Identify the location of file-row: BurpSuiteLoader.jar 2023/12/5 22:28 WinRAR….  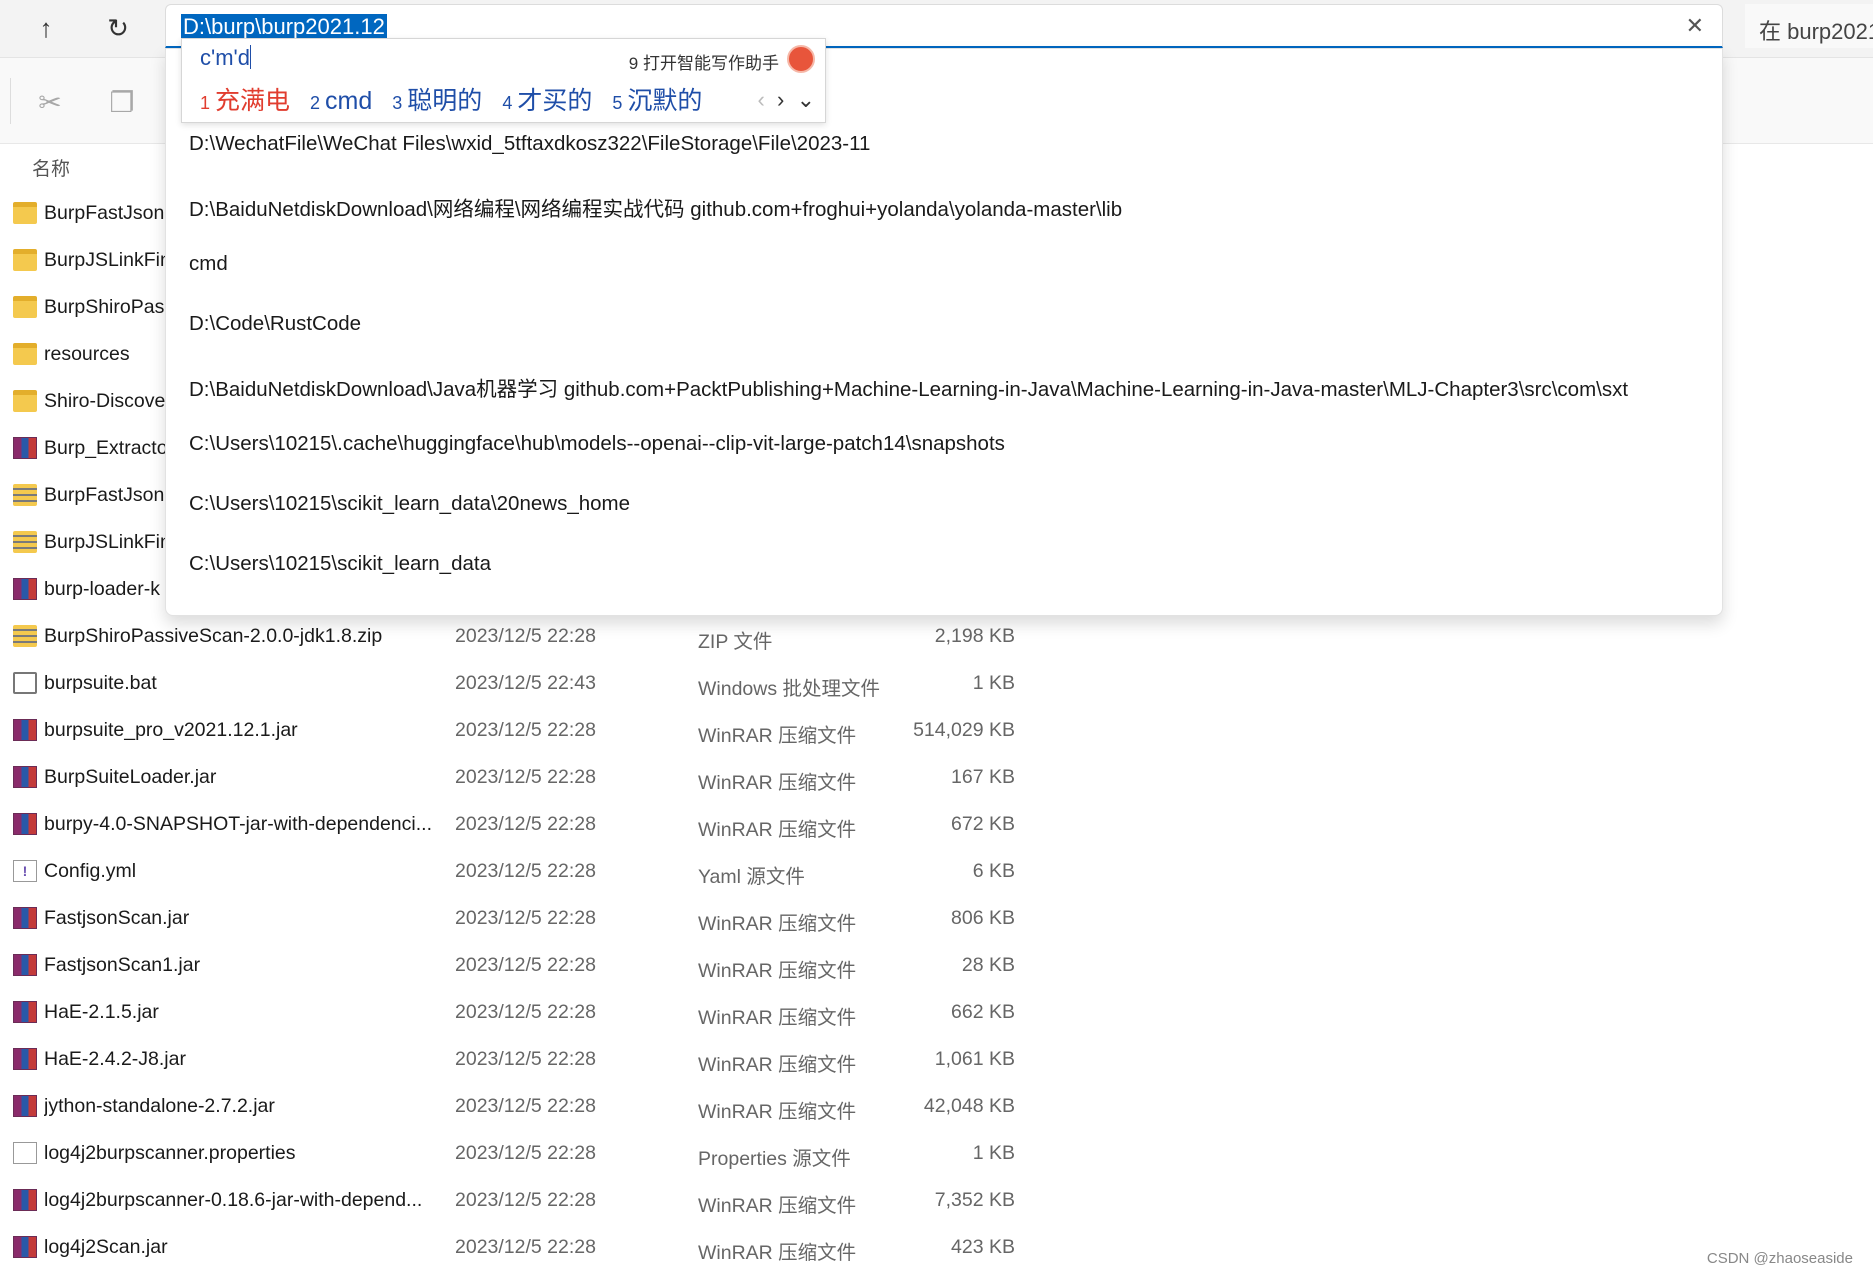
(550, 777).